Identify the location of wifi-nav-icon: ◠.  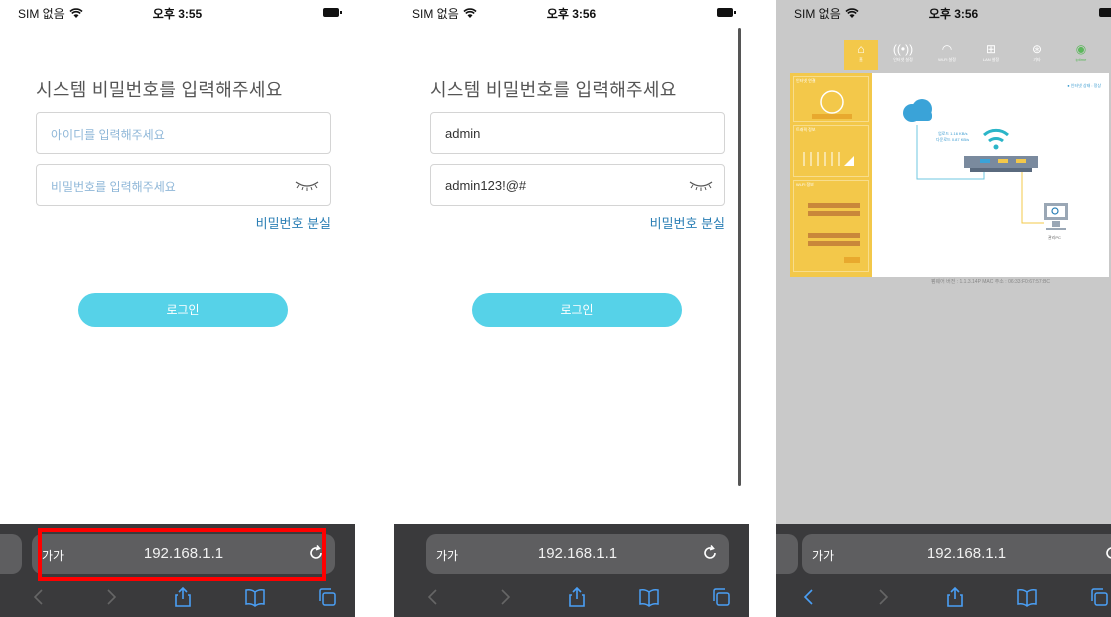
(947, 49).